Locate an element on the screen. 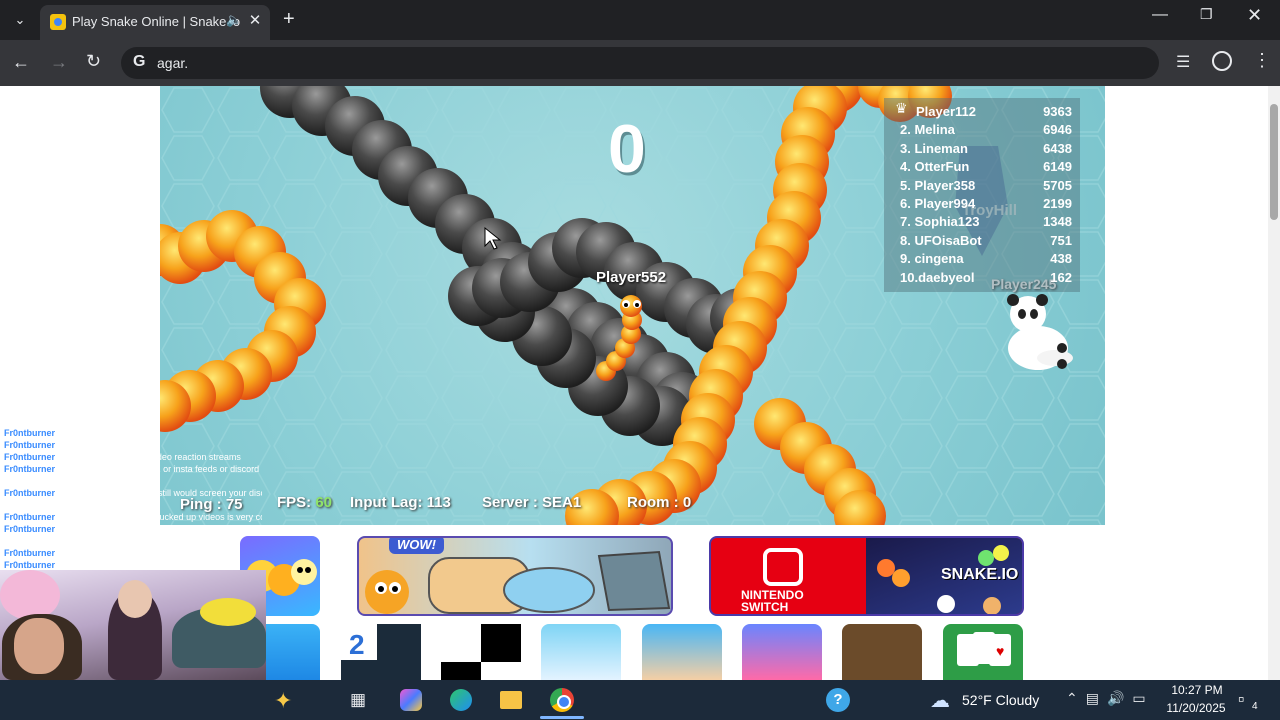  chat-line: it also, if that's your jam is located at coordinates (133, 541).